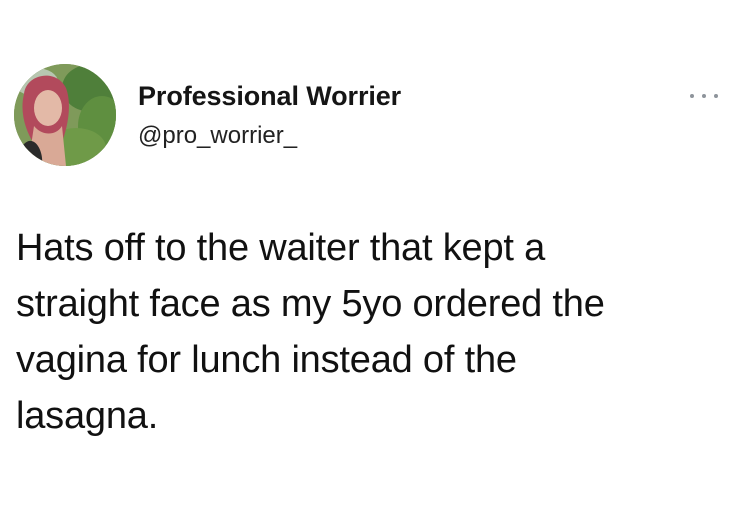 The image size is (740, 530). Describe the element at coordinates (281, 248) in the screenshot. I see `tweet-text-line: Hats off to the waiter that kept a` at that location.